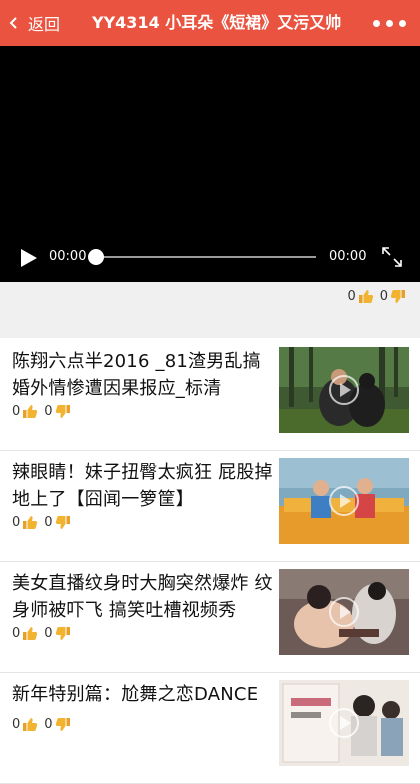 This screenshot has height=784, width=420. I want to click on back-button: 返回, so click(34, 23).